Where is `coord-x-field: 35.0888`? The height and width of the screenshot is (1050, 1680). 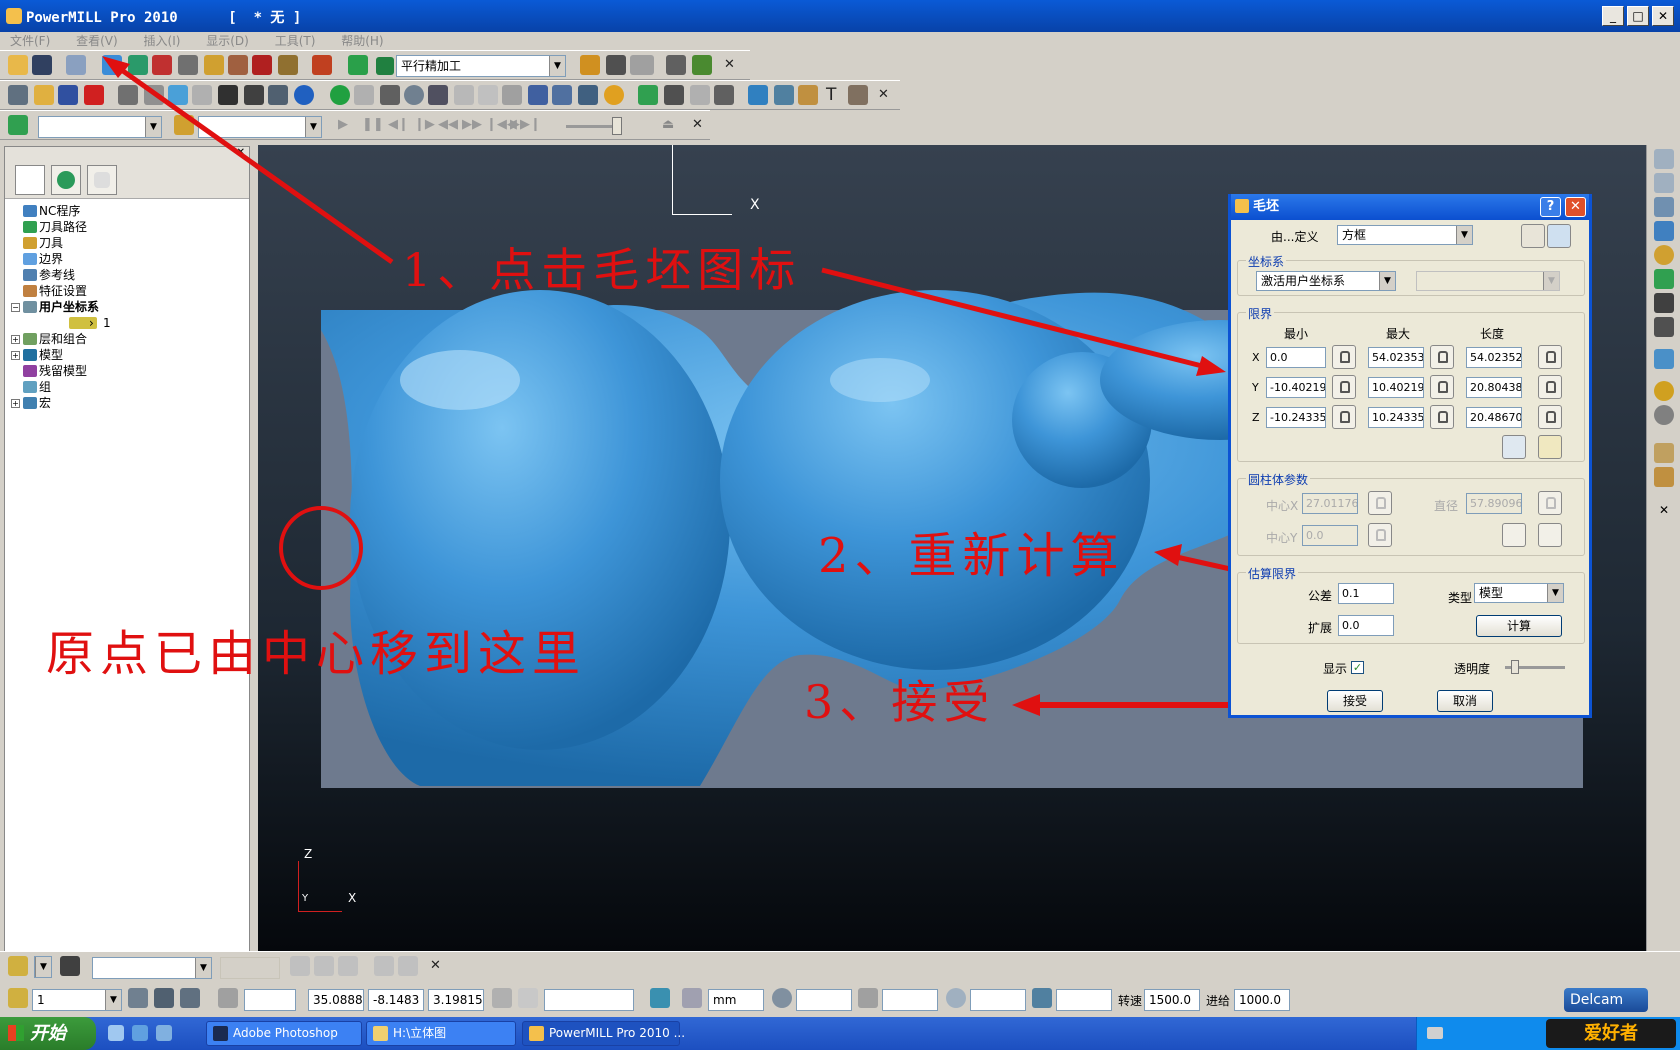
coord-x-field: 35.0888 is located at coordinates (336, 1000).